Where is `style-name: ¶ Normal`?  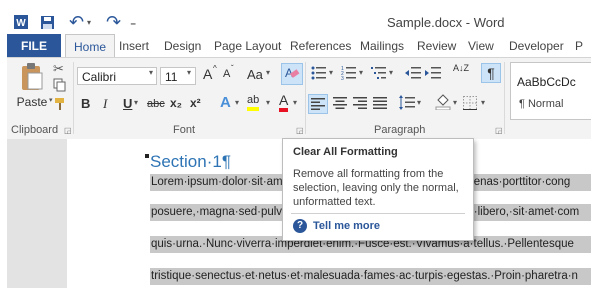 style-name: ¶ Normal is located at coordinates (541, 104).